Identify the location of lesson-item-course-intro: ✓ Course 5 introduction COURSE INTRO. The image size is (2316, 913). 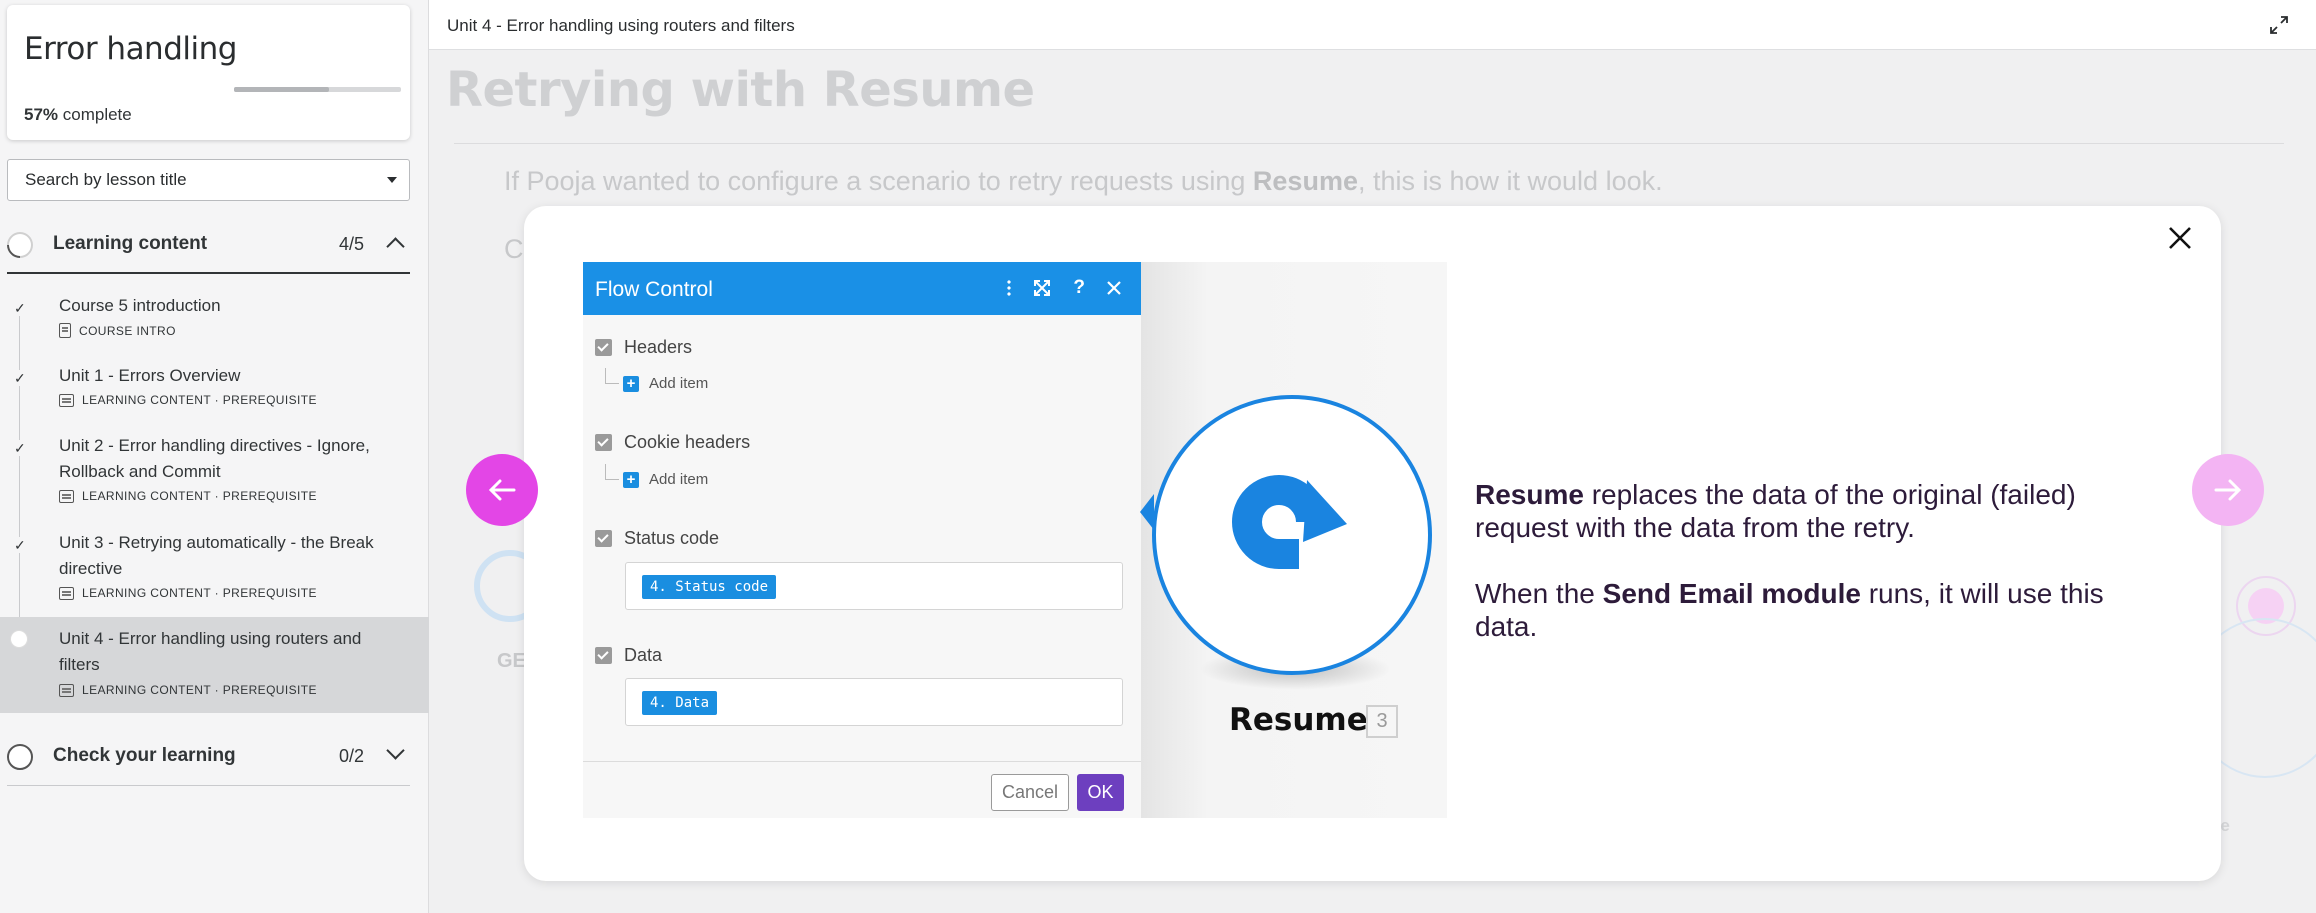
(214, 320).